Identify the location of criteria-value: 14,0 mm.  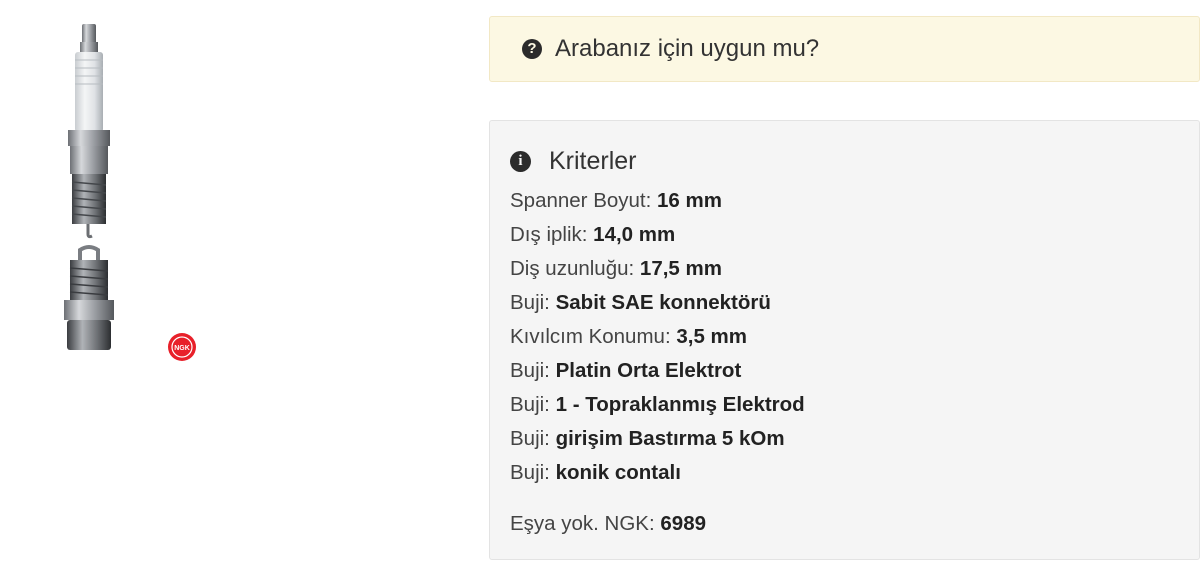
(634, 234).